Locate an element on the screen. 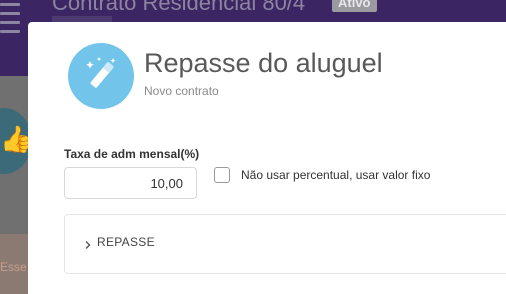  background-panel-text: Esse is located at coordinates (13, 267).